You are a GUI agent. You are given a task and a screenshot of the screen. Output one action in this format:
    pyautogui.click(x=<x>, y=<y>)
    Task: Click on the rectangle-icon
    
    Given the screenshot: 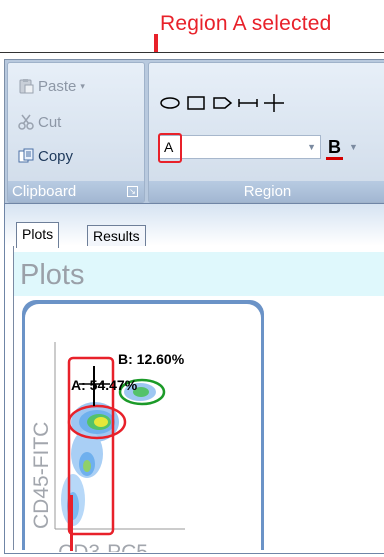 What is the action you would take?
    pyautogui.click(x=196, y=103)
    